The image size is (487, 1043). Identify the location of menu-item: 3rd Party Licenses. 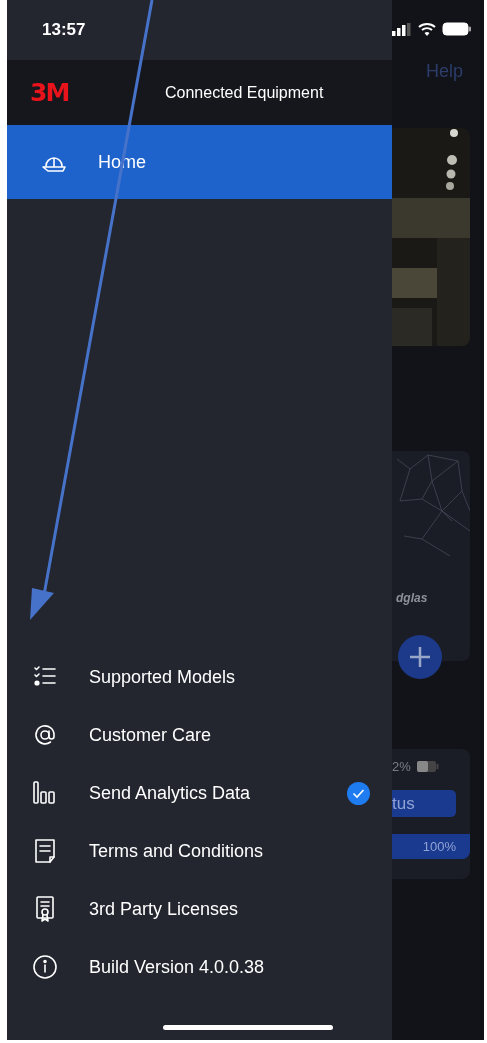
(199, 909).